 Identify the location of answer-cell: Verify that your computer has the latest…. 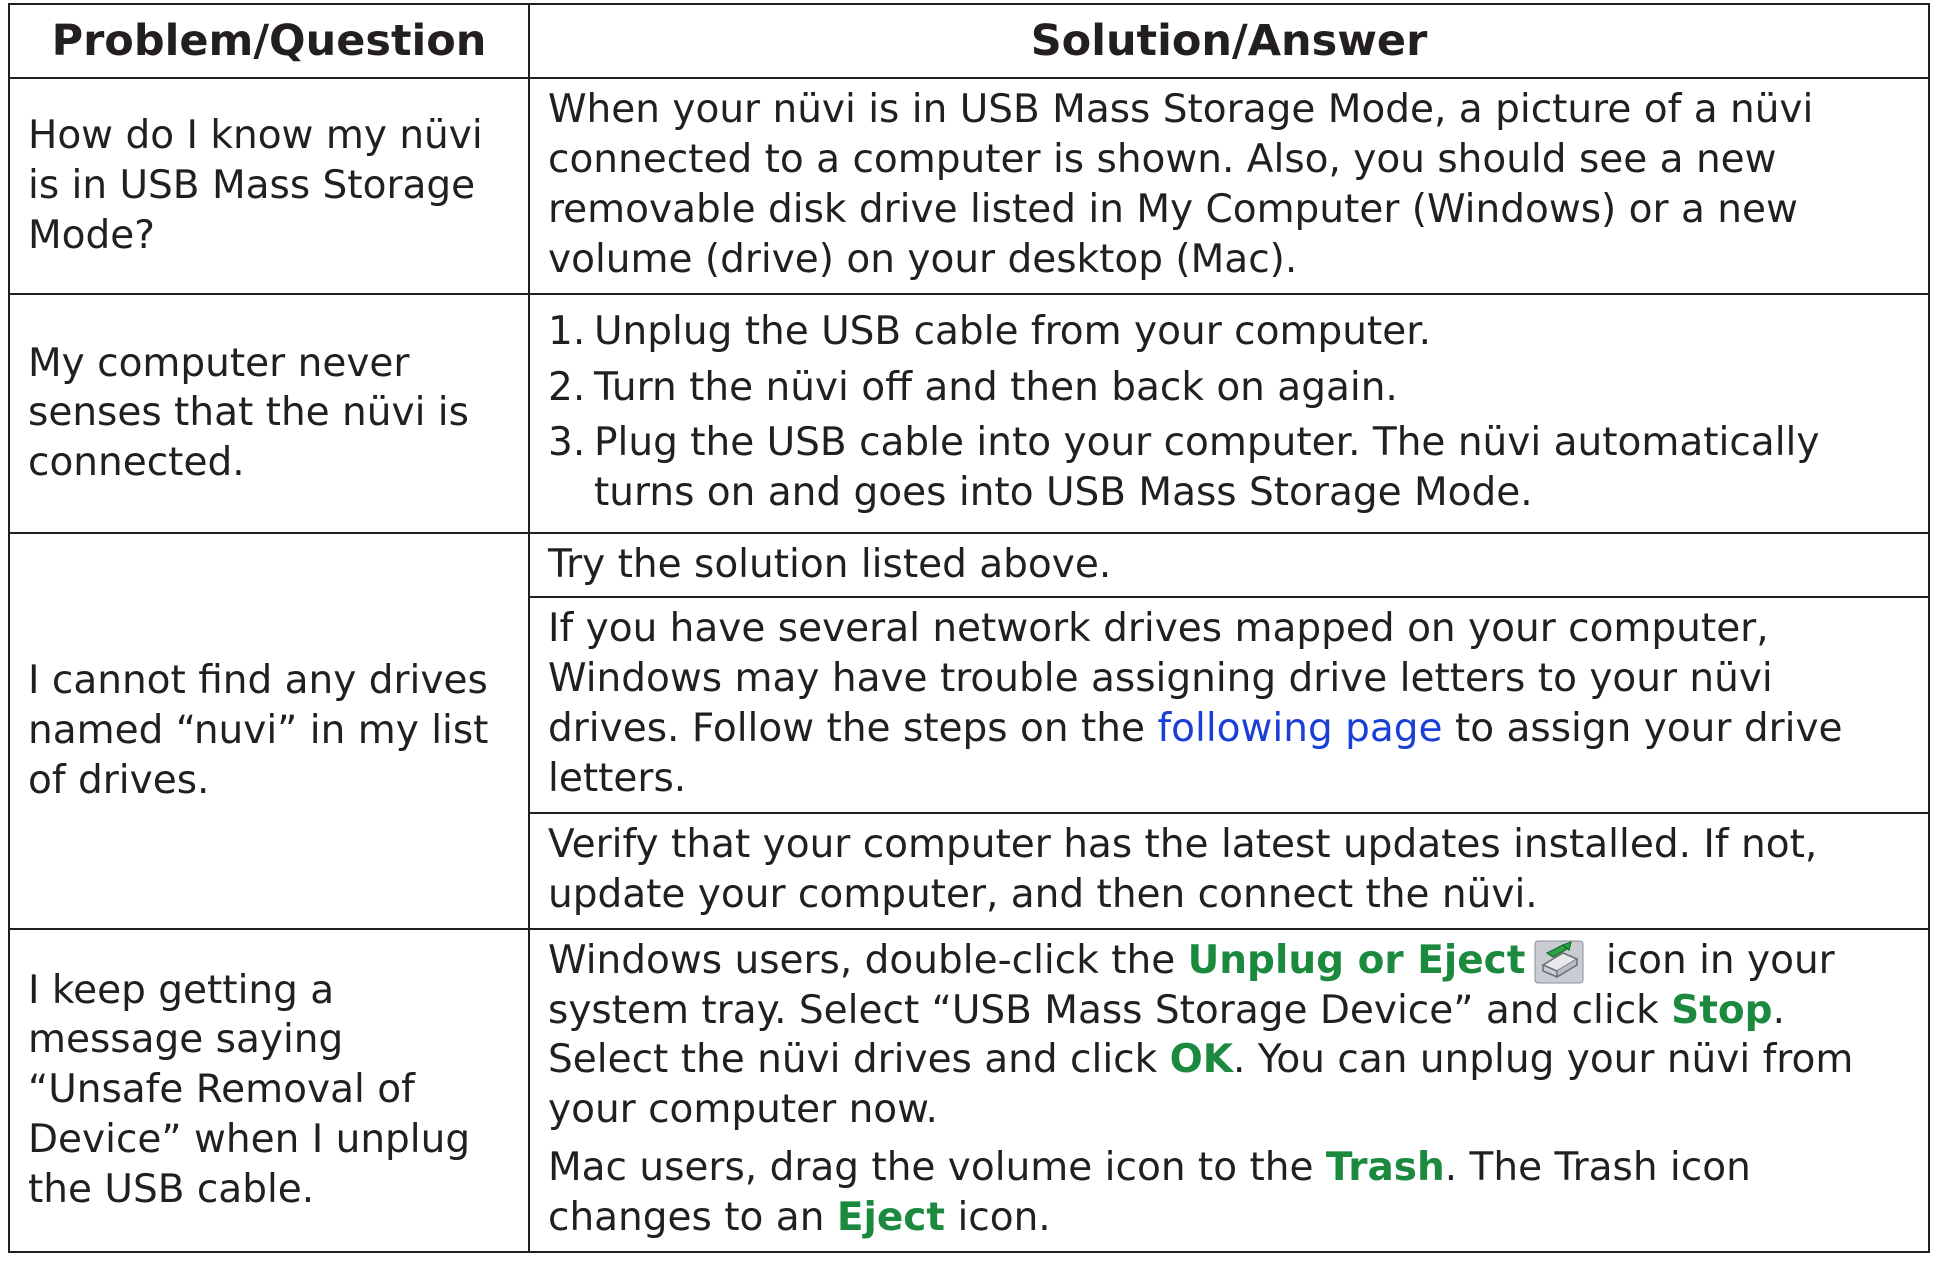
(1229, 870).